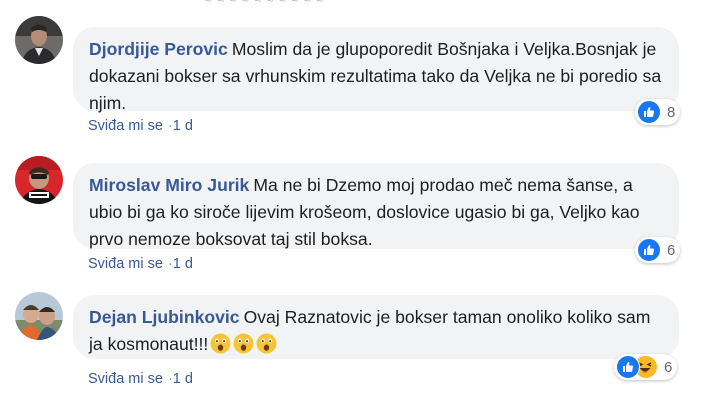 This screenshot has height=400, width=711. What do you see at coordinates (164, 317) in the screenshot?
I see `comment-author: Dejan Ljubinkovic` at bounding box center [164, 317].